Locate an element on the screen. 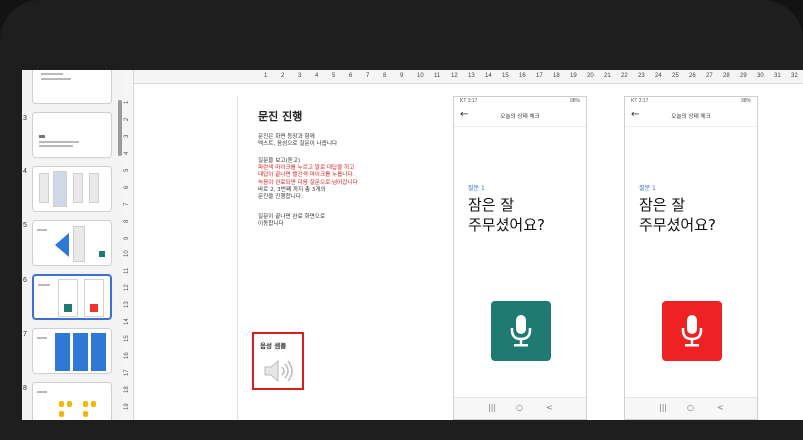 Image resolution: width=803 pixels, height=440 pixels. text-line: 질문이 끝나면 완료 화면으로 is located at coordinates (292, 217).